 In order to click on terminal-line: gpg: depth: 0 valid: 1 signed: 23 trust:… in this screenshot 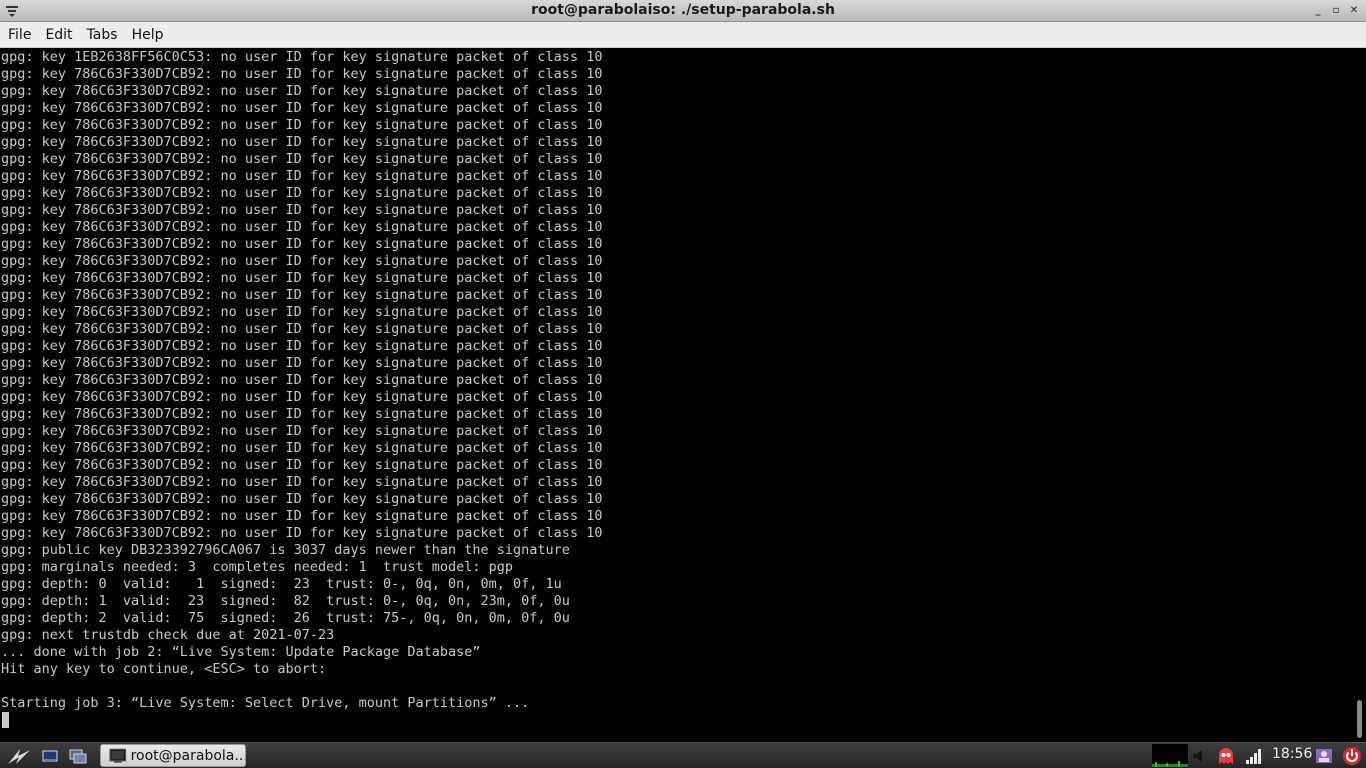, I will do `click(281, 584)`.